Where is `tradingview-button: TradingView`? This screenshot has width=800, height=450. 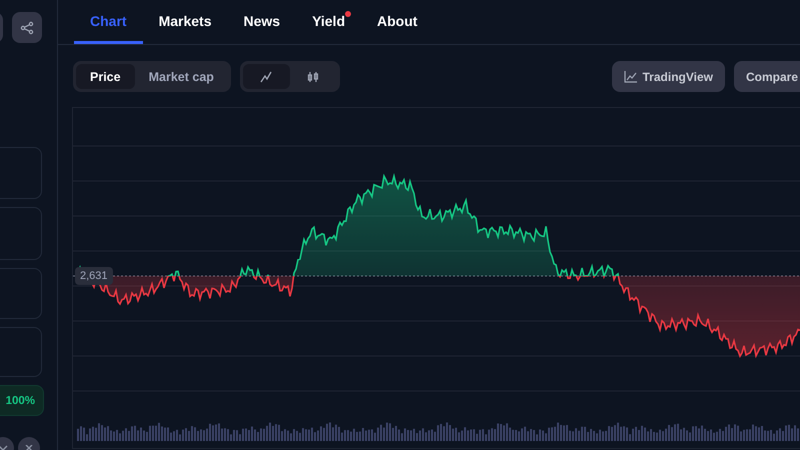
tradingview-button: TradingView is located at coordinates (668, 76).